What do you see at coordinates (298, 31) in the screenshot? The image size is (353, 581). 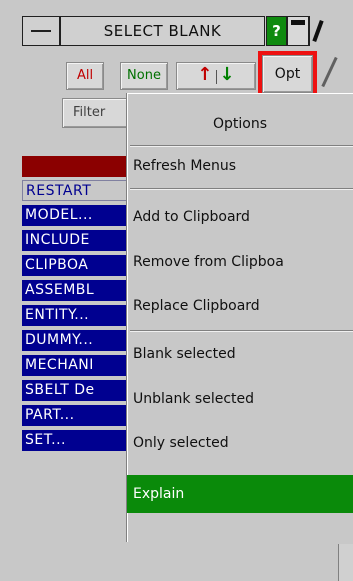 I see `minimize-button` at bounding box center [298, 31].